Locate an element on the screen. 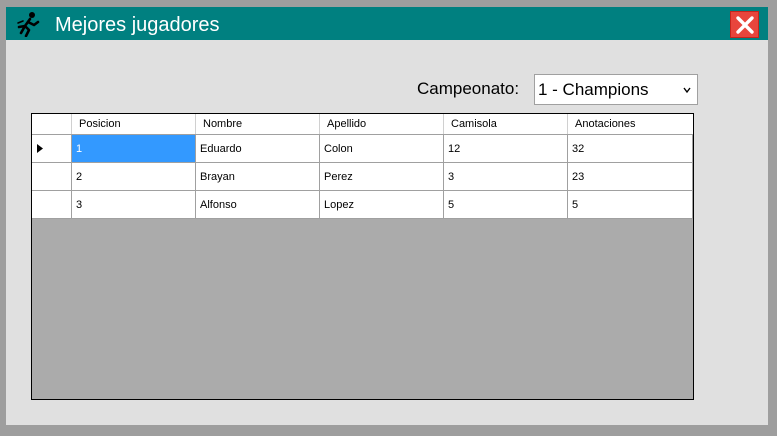 The image size is (777, 436). close-button is located at coordinates (744, 24).